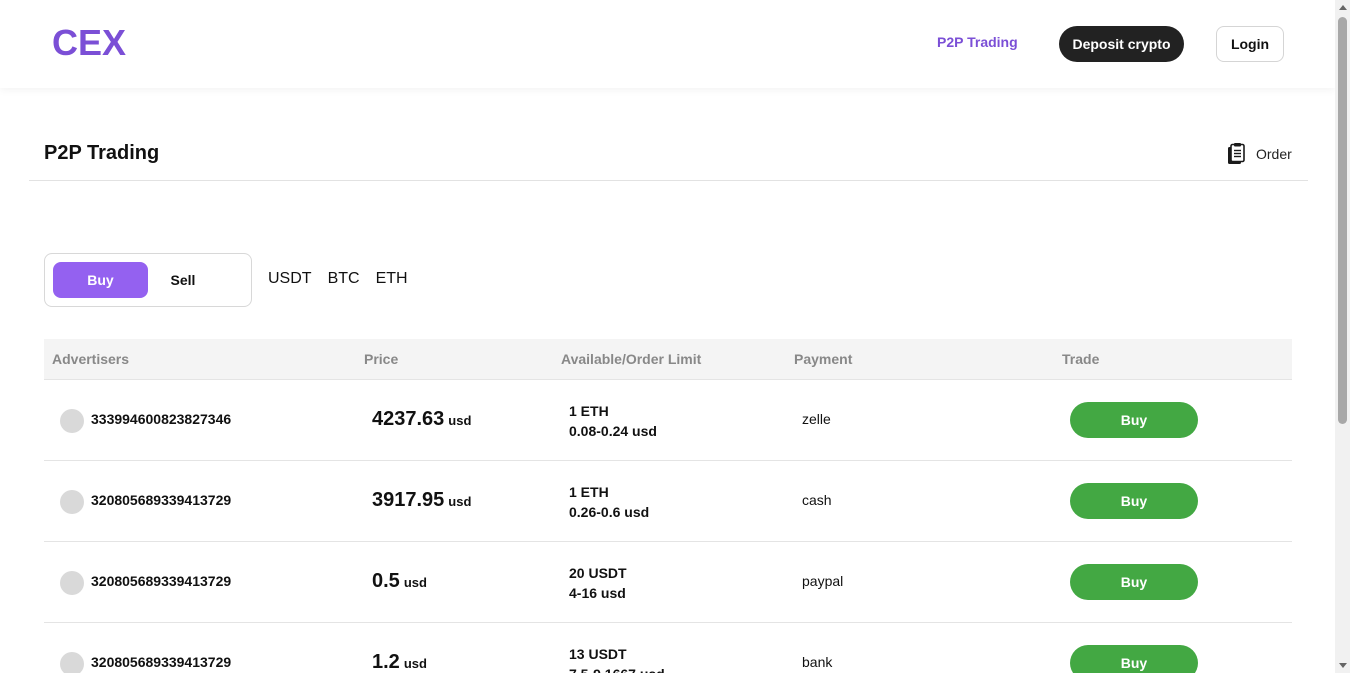 This screenshot has width=1350, height=673. What do you see at coordinates (977, 42) in the screenshot?
I see `nav-p2p-trading: P2P Trading` at bounding box center [977, 42].